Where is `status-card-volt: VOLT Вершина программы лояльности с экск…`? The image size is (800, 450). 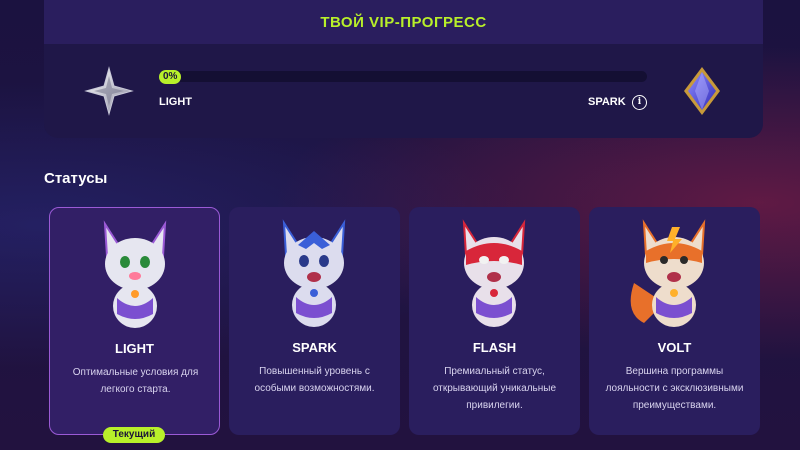
status-card-volt: VOLT Вершина программы лояльности с экск… is located at coordinates (674, 321).